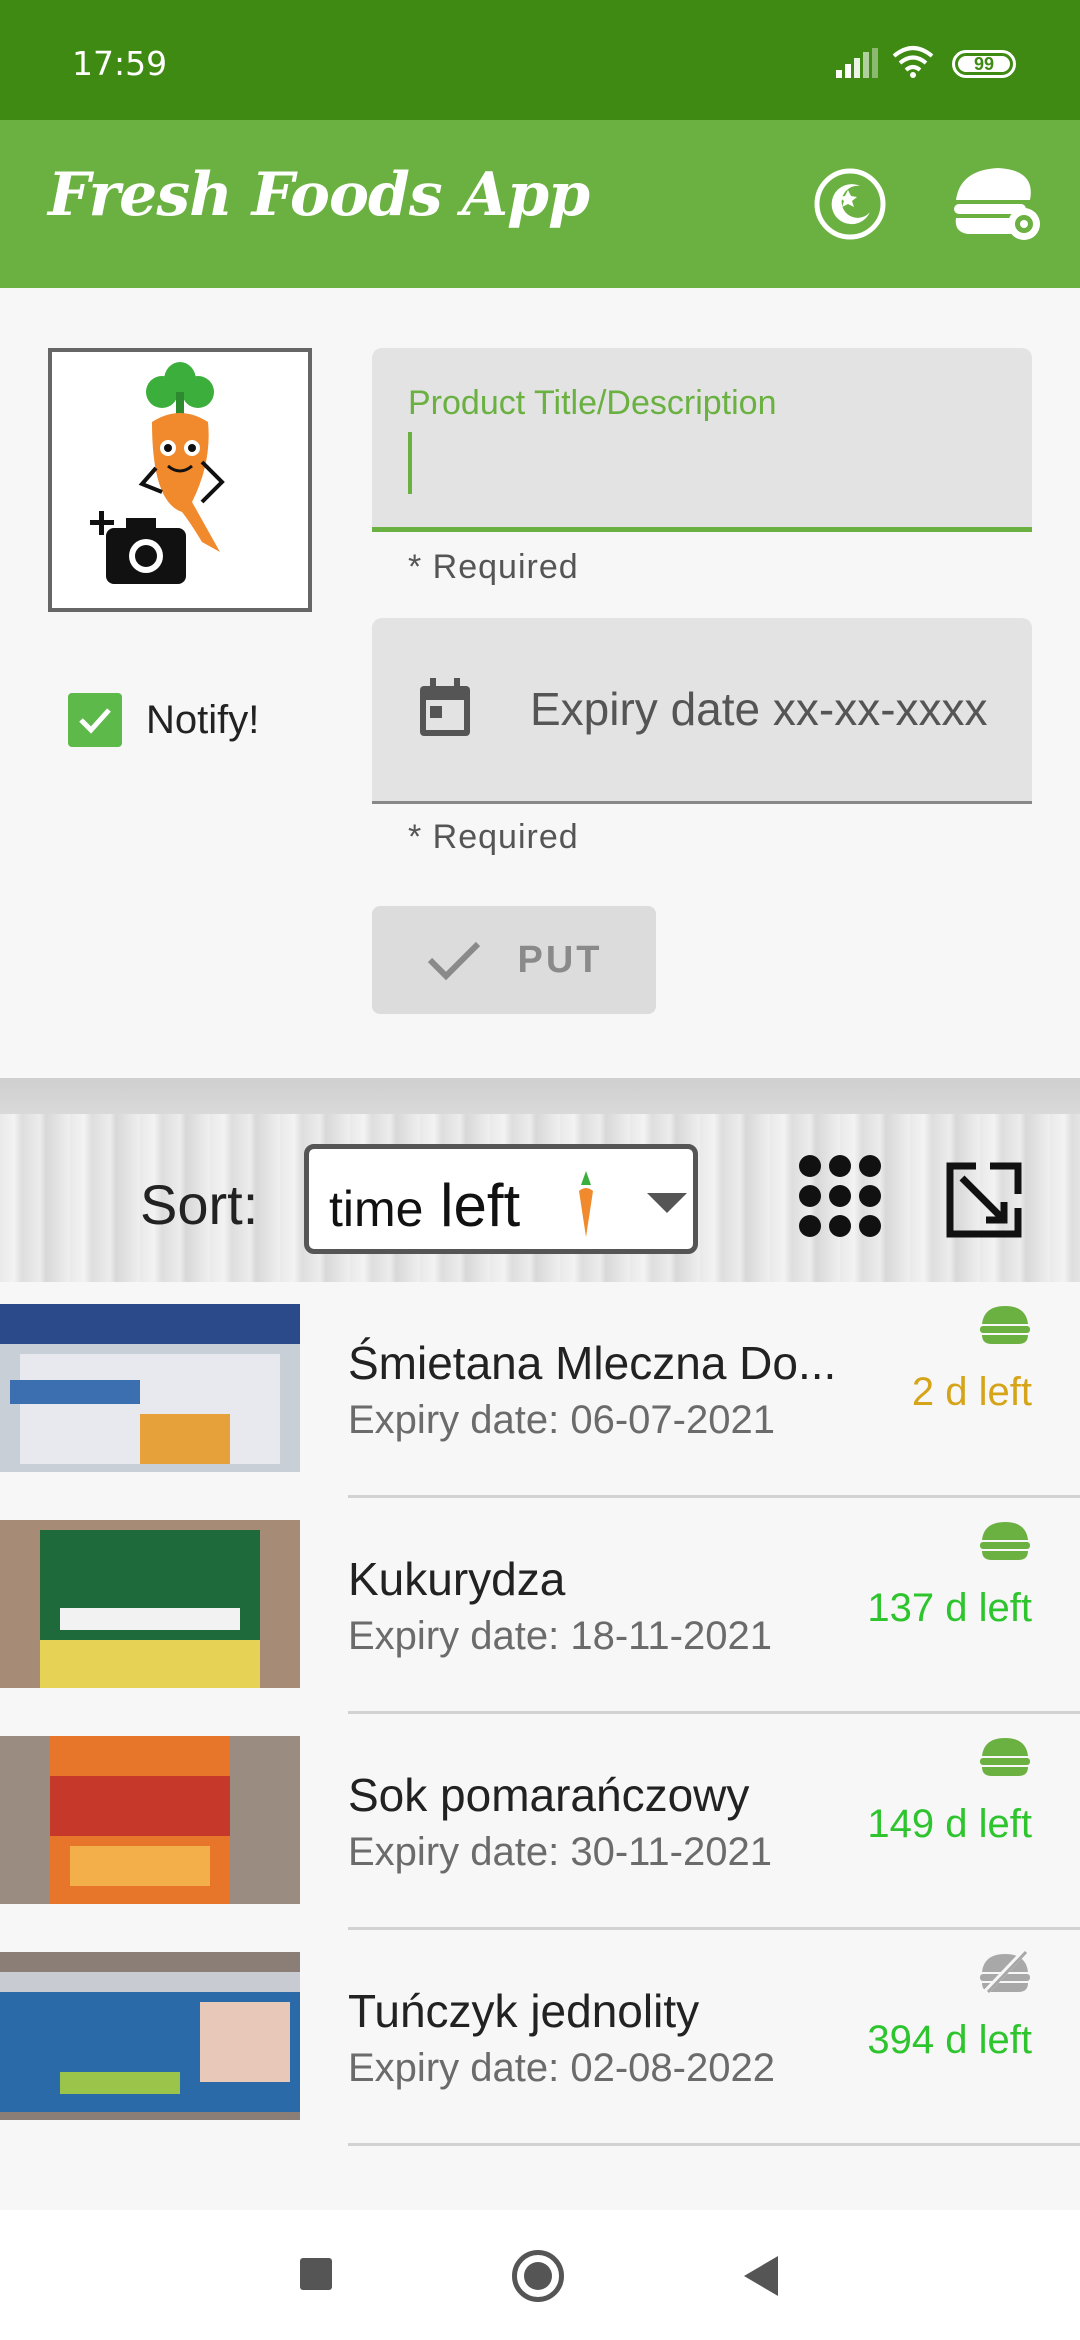 This screenshot has height=2340, width=1080. Describe the element at coordinates (984, 1200) in the screenshot. I see `expand-icon` at that location.